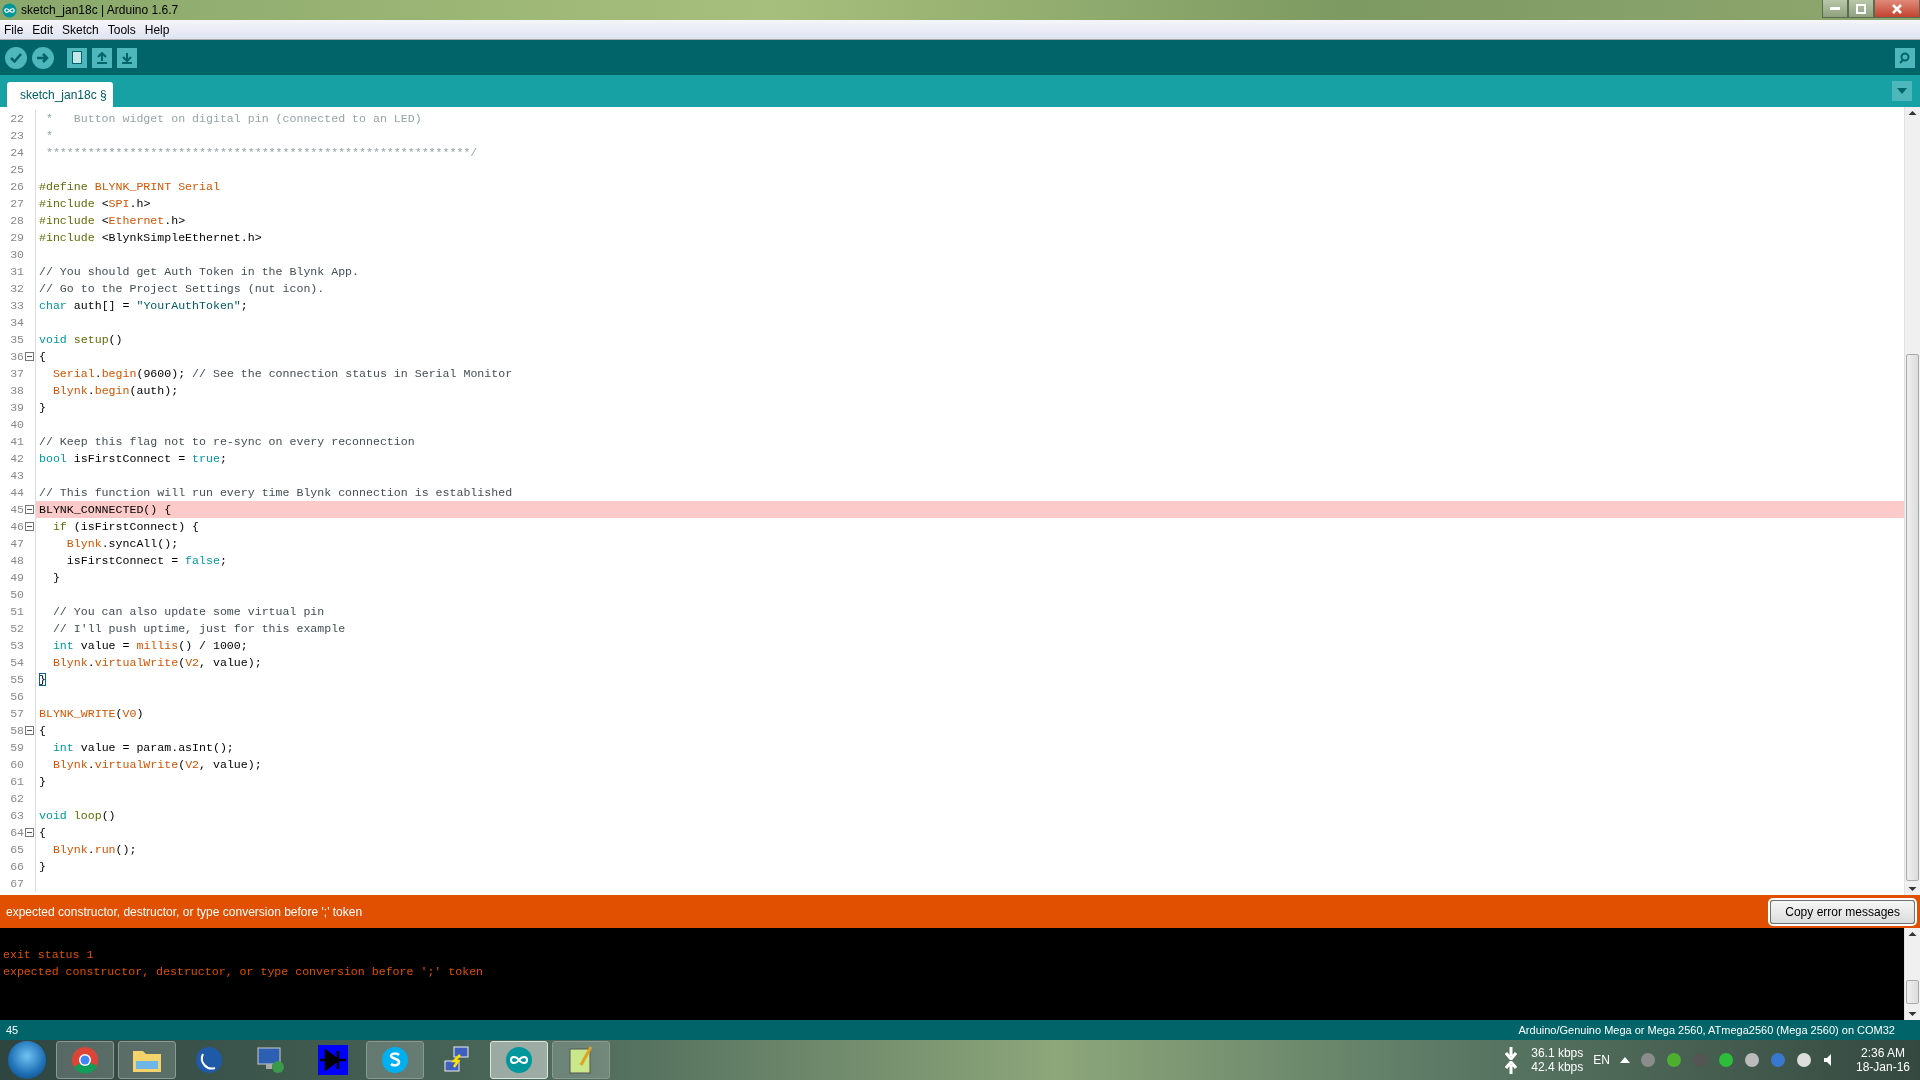  What do you see at coordinates (16, 356) in the screenshot?
I see `line-number: 36` at bounding box center [16, 356].